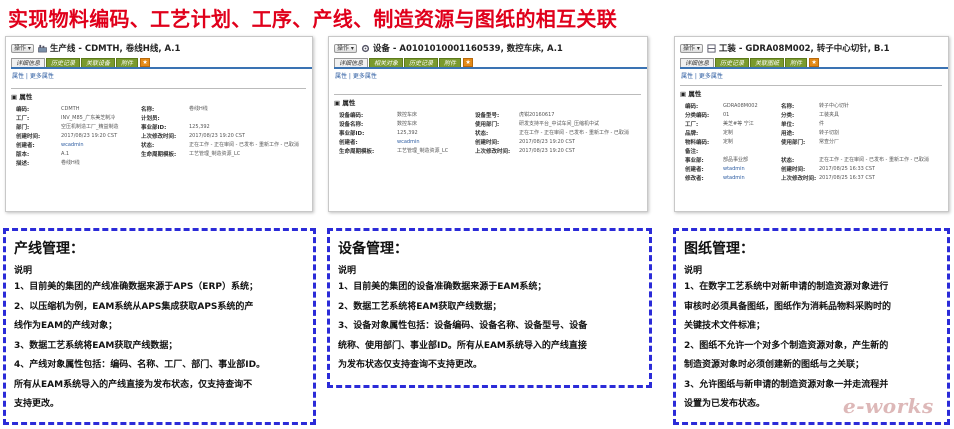  I want to click on attribute-label: 状态:, so click(148, 145).